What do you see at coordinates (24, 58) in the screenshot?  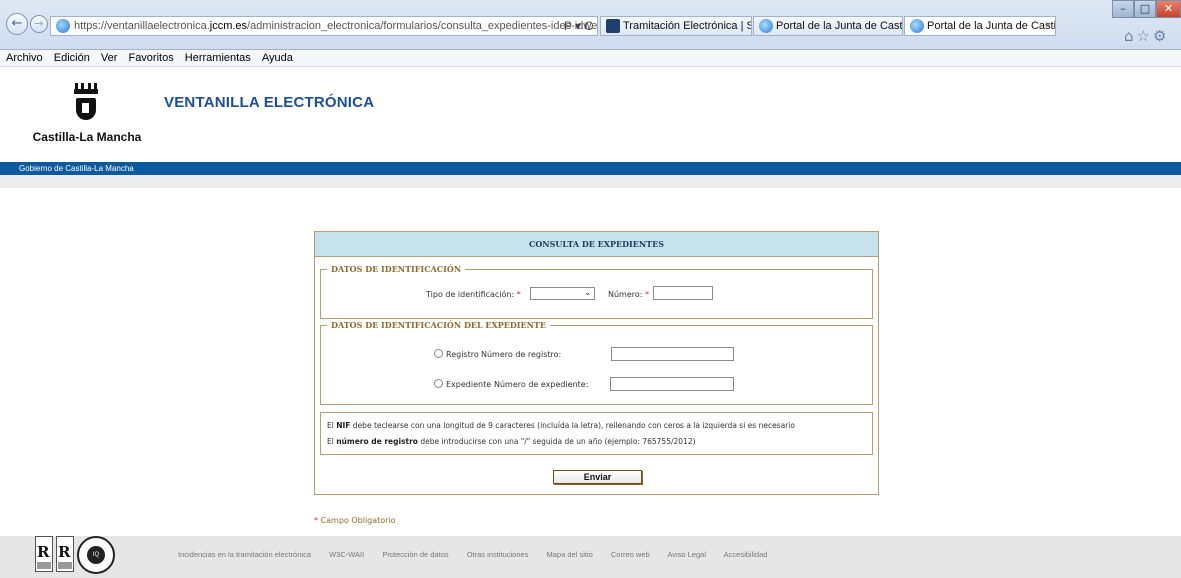 I see `menu-archivo: Archivo` at bounding box center [24, 58].